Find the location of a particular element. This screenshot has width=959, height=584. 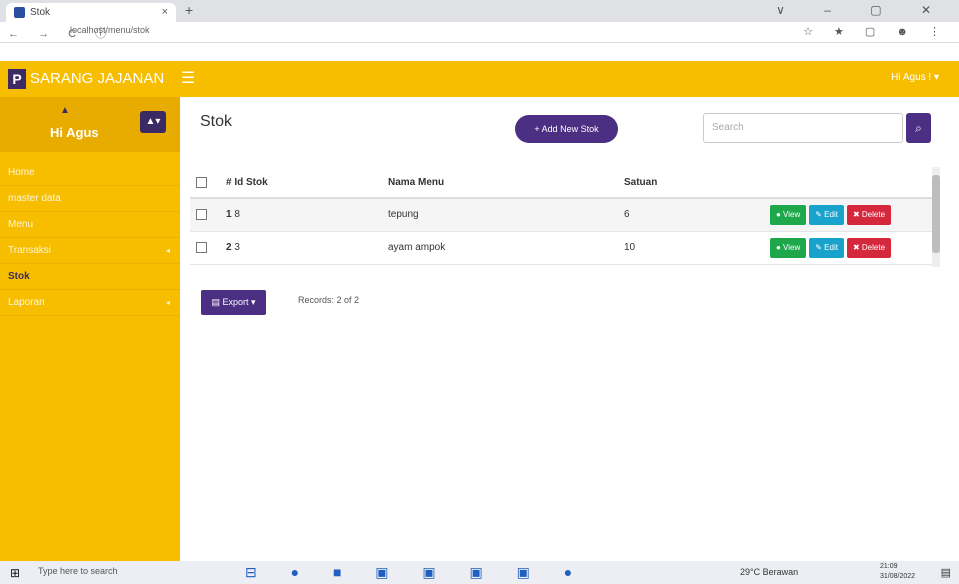

table-row: 2 3 ayam ampok 10 ● View ✎ Edit ✖ Delete is located at coordinates (564, 248).